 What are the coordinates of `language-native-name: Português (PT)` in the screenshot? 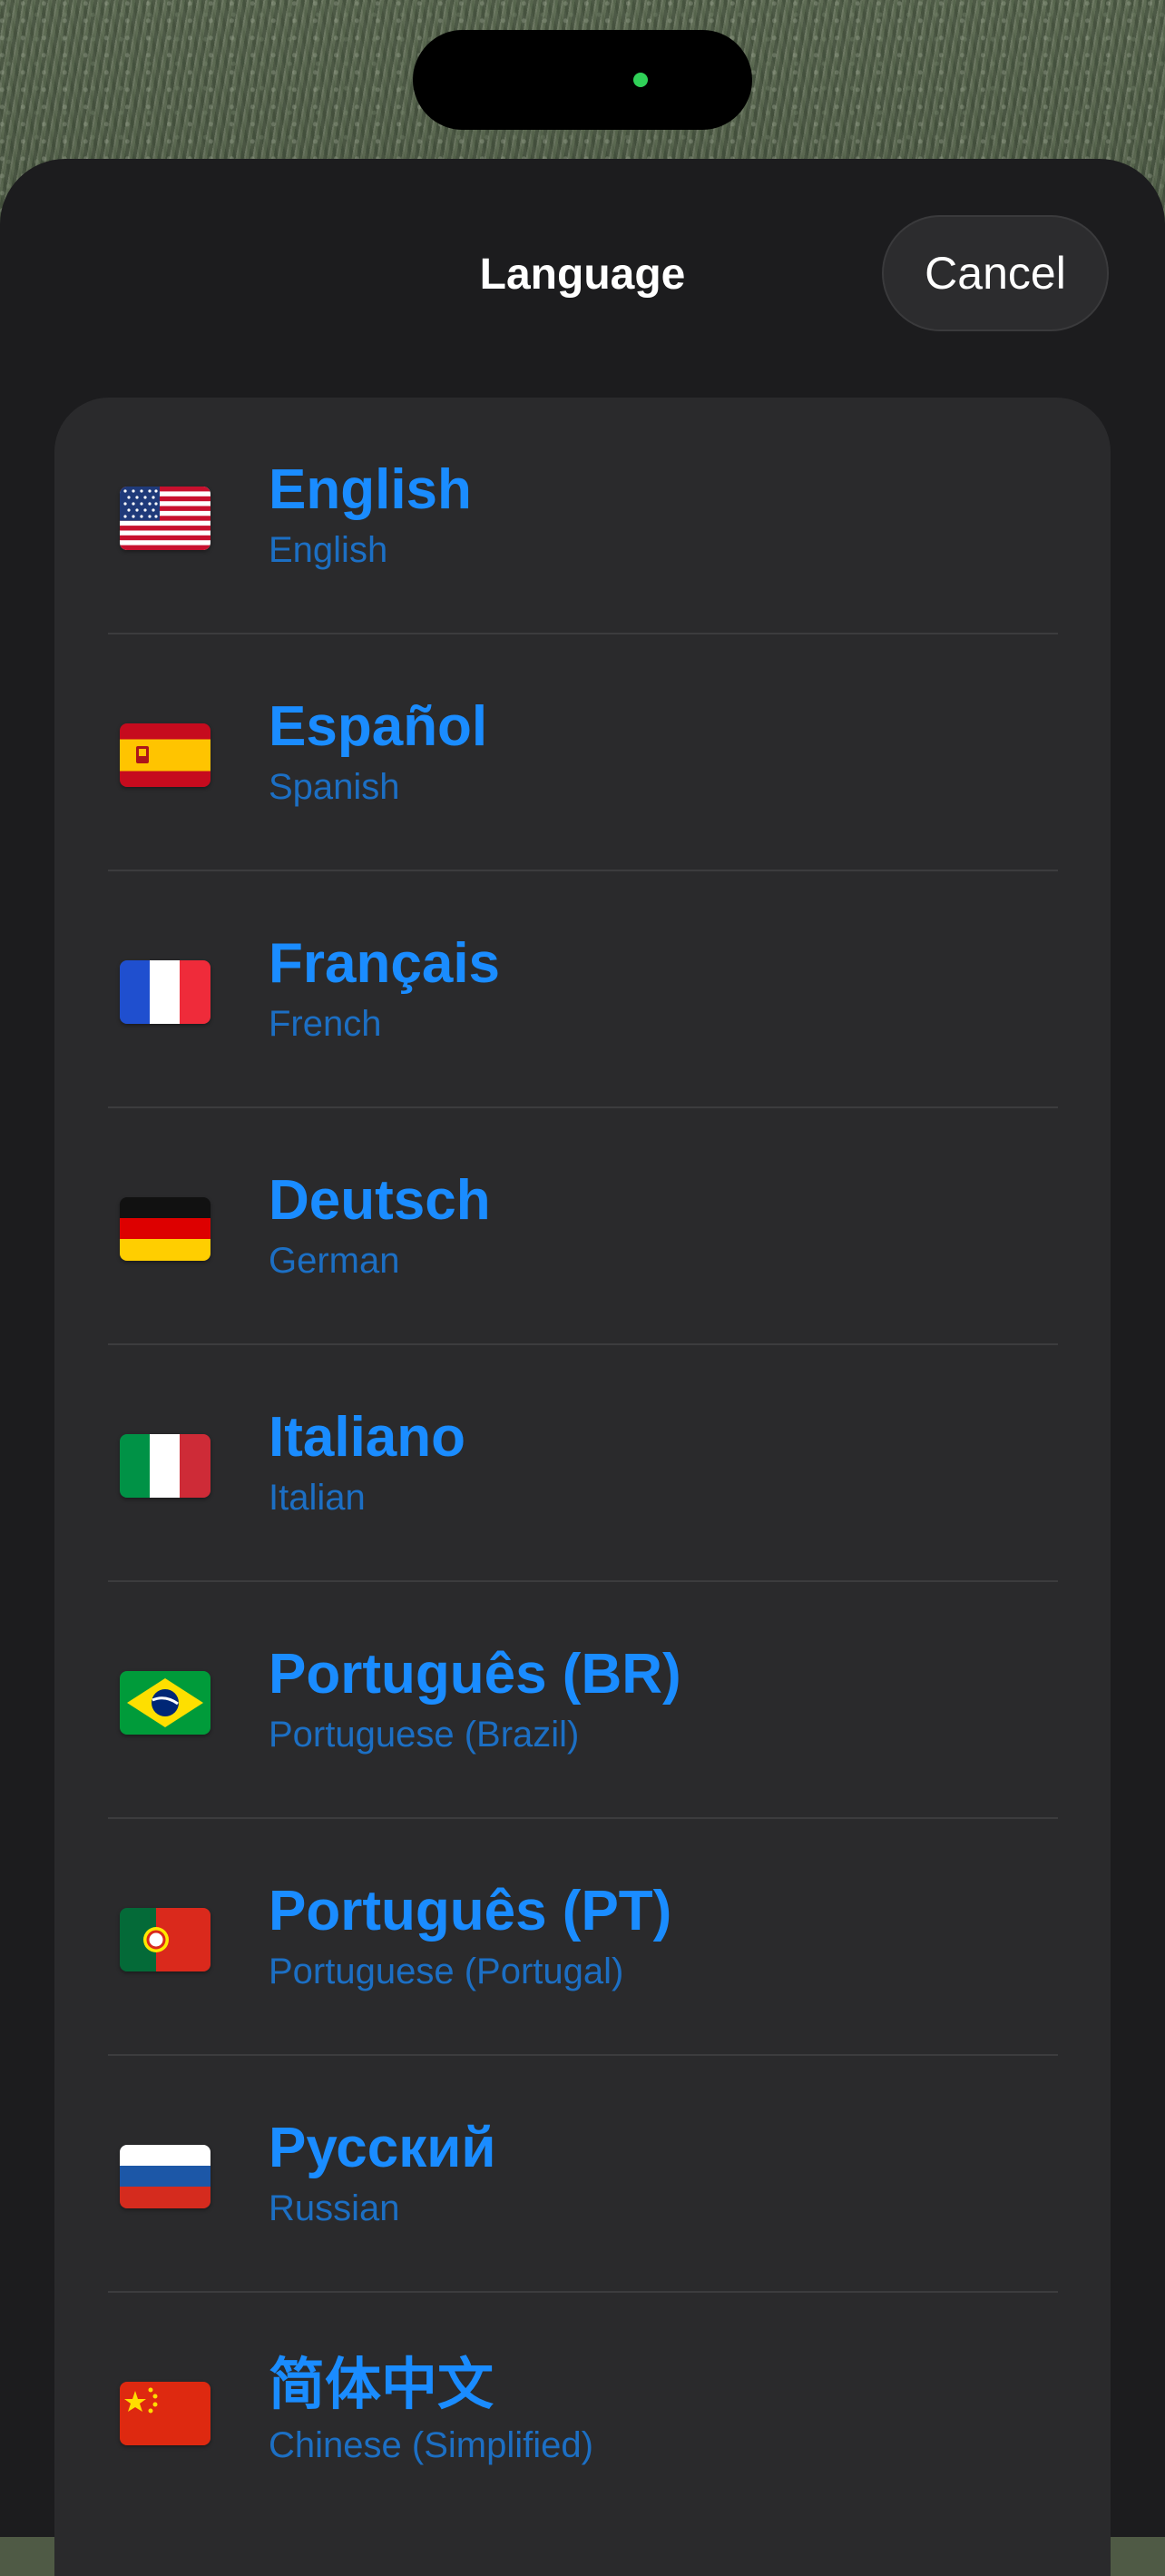 It's located at (470, 1911).